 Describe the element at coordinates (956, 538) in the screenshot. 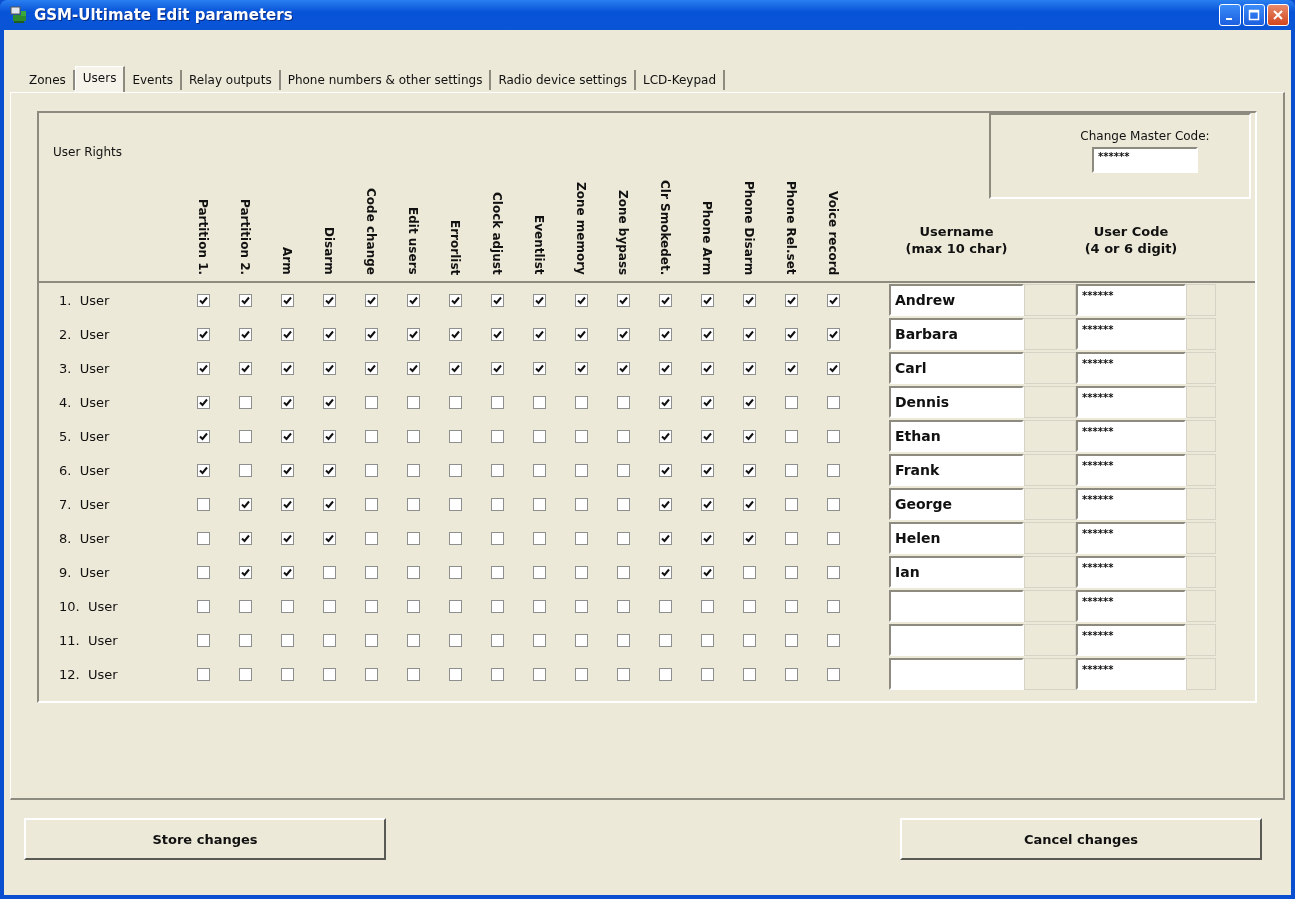

I see `username-field: Helen` at that location.